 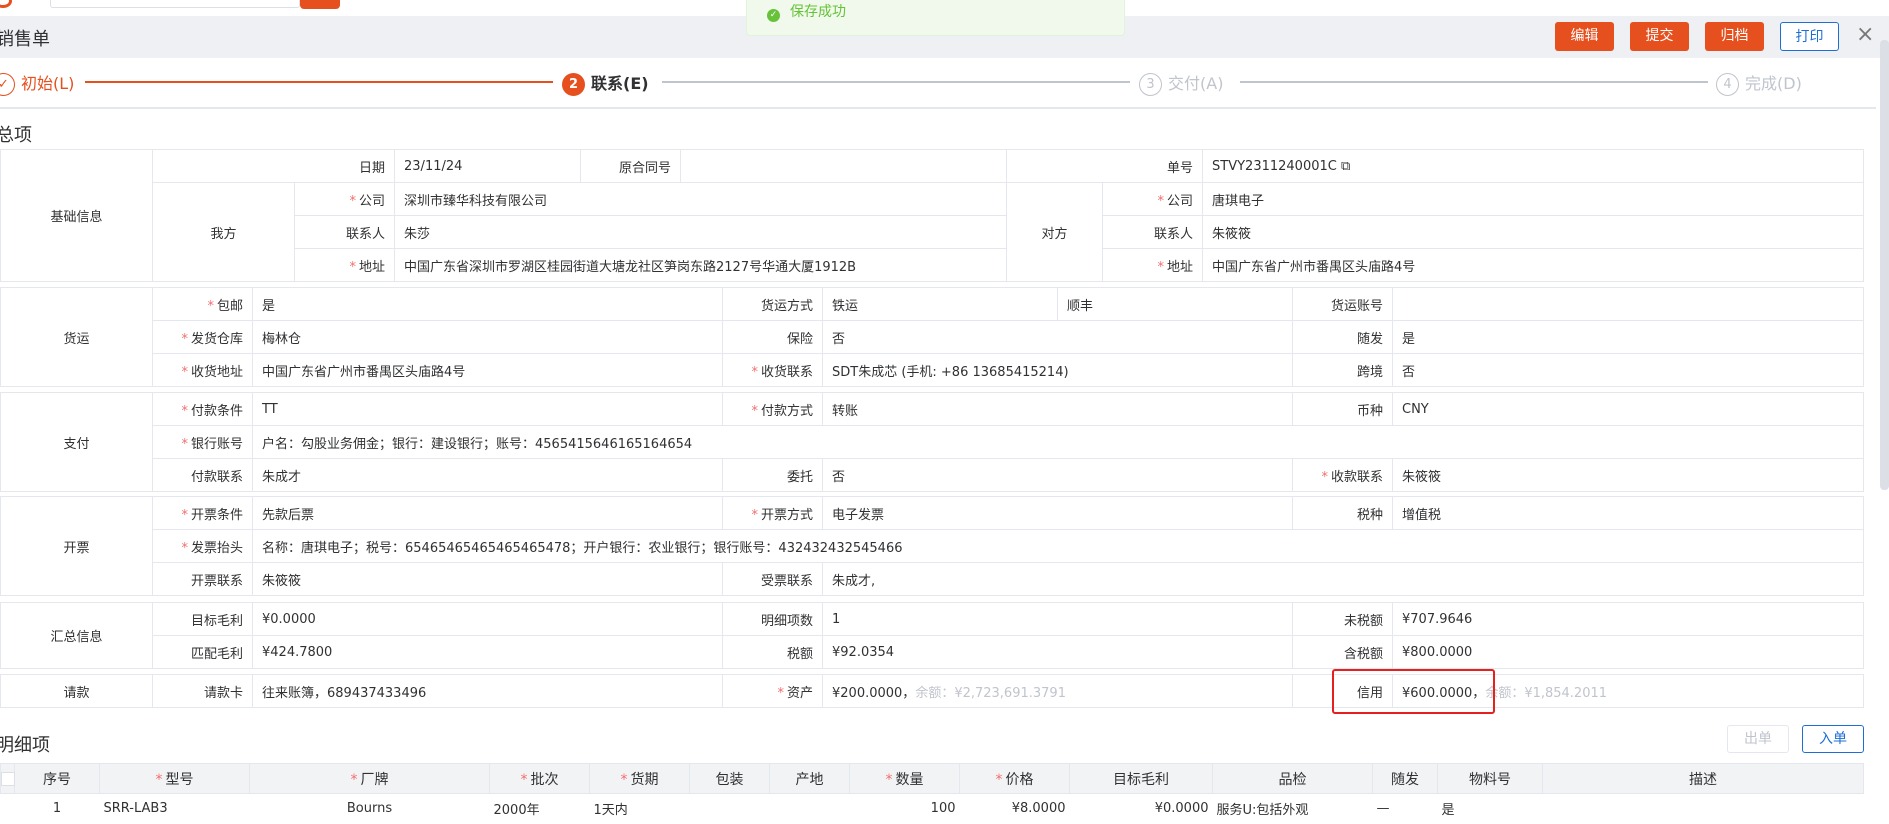 What do you see at coordinates (1809, 36) in the screenshot?
I see `print-button: 打印` at bounding box center [1809, 36].